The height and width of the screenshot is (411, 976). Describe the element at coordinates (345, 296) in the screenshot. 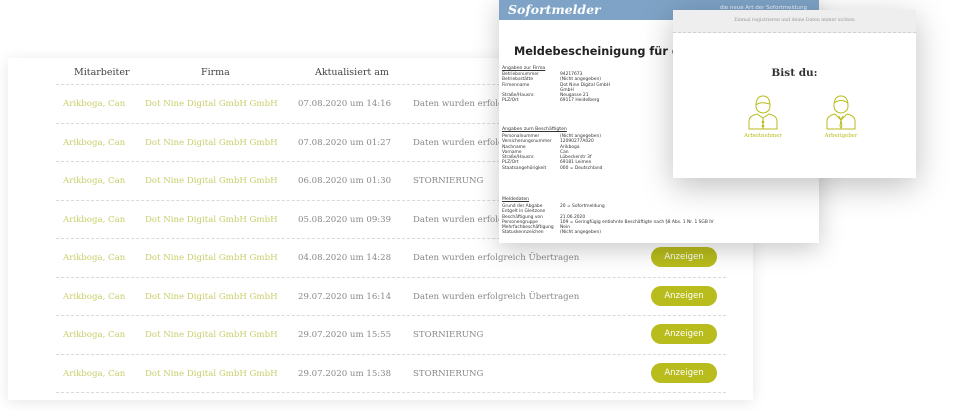

I see `updated-date: 29.07.2020 um 16:14` at that location.